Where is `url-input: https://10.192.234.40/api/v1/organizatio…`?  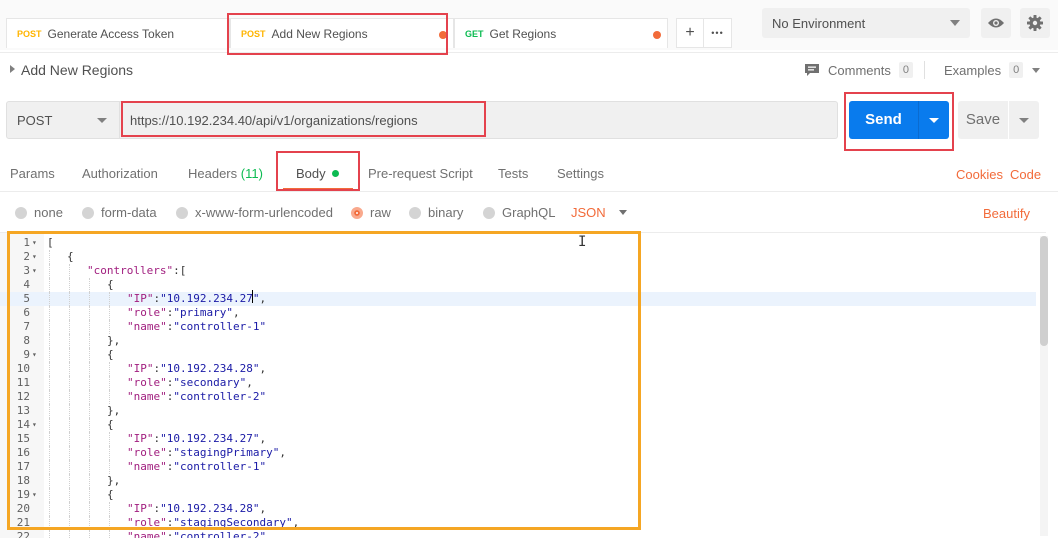
url-input: https://10.192.234.40/api/v1/organizatio… is located at coordinates (479, 120).